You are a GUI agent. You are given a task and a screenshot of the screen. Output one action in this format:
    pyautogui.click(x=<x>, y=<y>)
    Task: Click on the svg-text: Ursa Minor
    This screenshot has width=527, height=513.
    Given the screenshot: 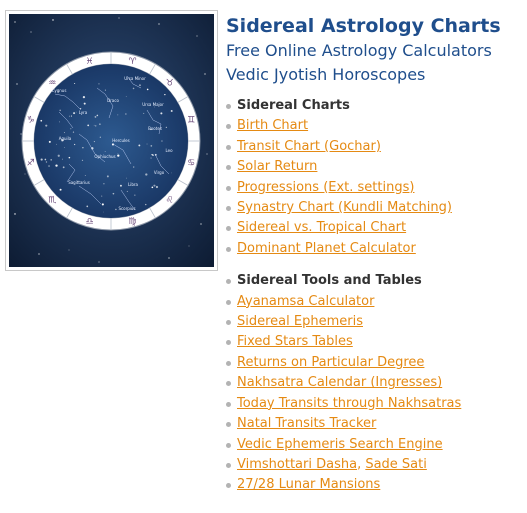 What is the action you would take?
    pyautogui.click(x=135, y=78)
    